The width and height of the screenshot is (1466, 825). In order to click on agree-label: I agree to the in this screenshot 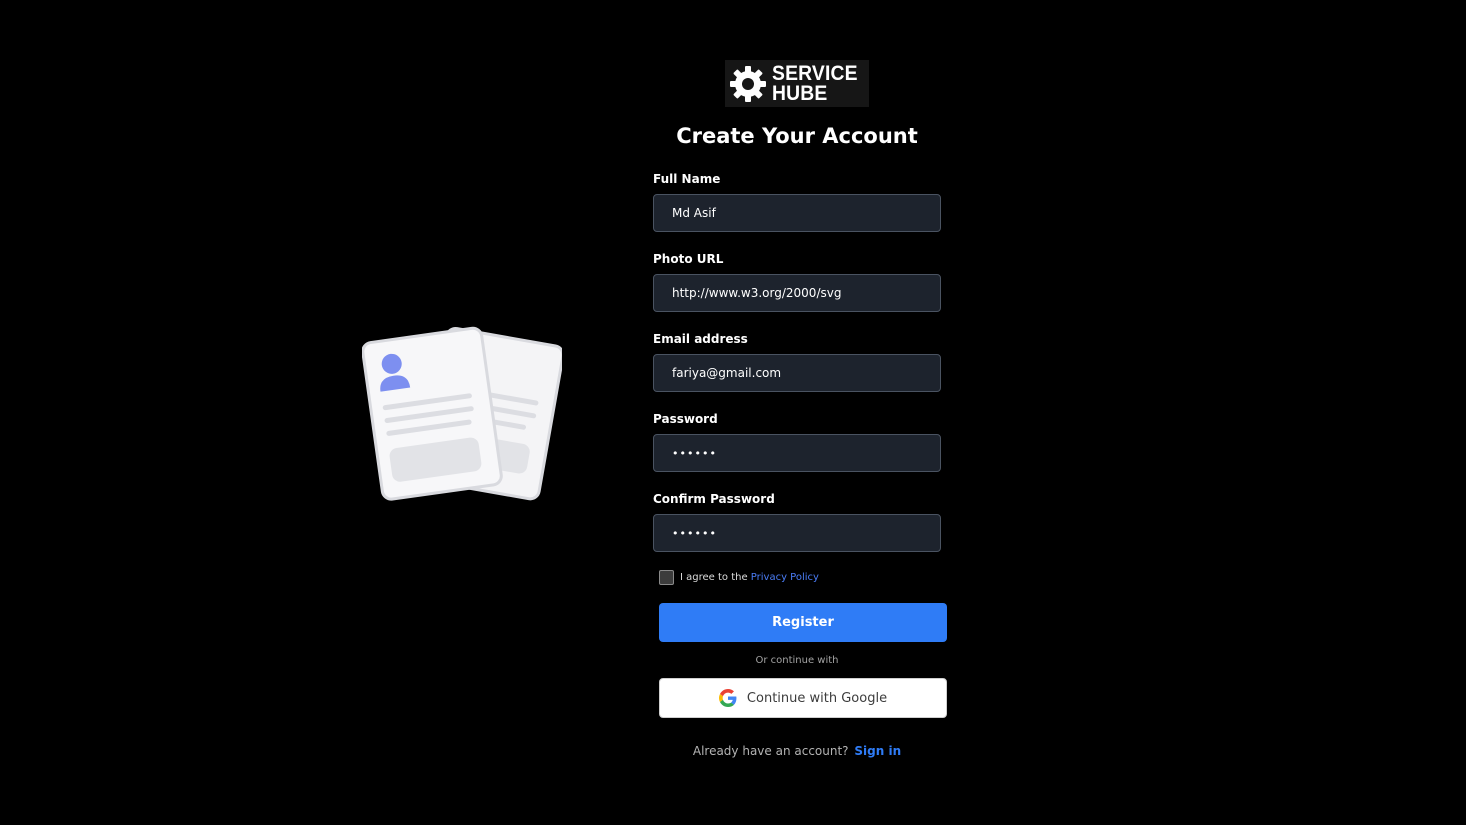, I will do `click(714, 577)`.